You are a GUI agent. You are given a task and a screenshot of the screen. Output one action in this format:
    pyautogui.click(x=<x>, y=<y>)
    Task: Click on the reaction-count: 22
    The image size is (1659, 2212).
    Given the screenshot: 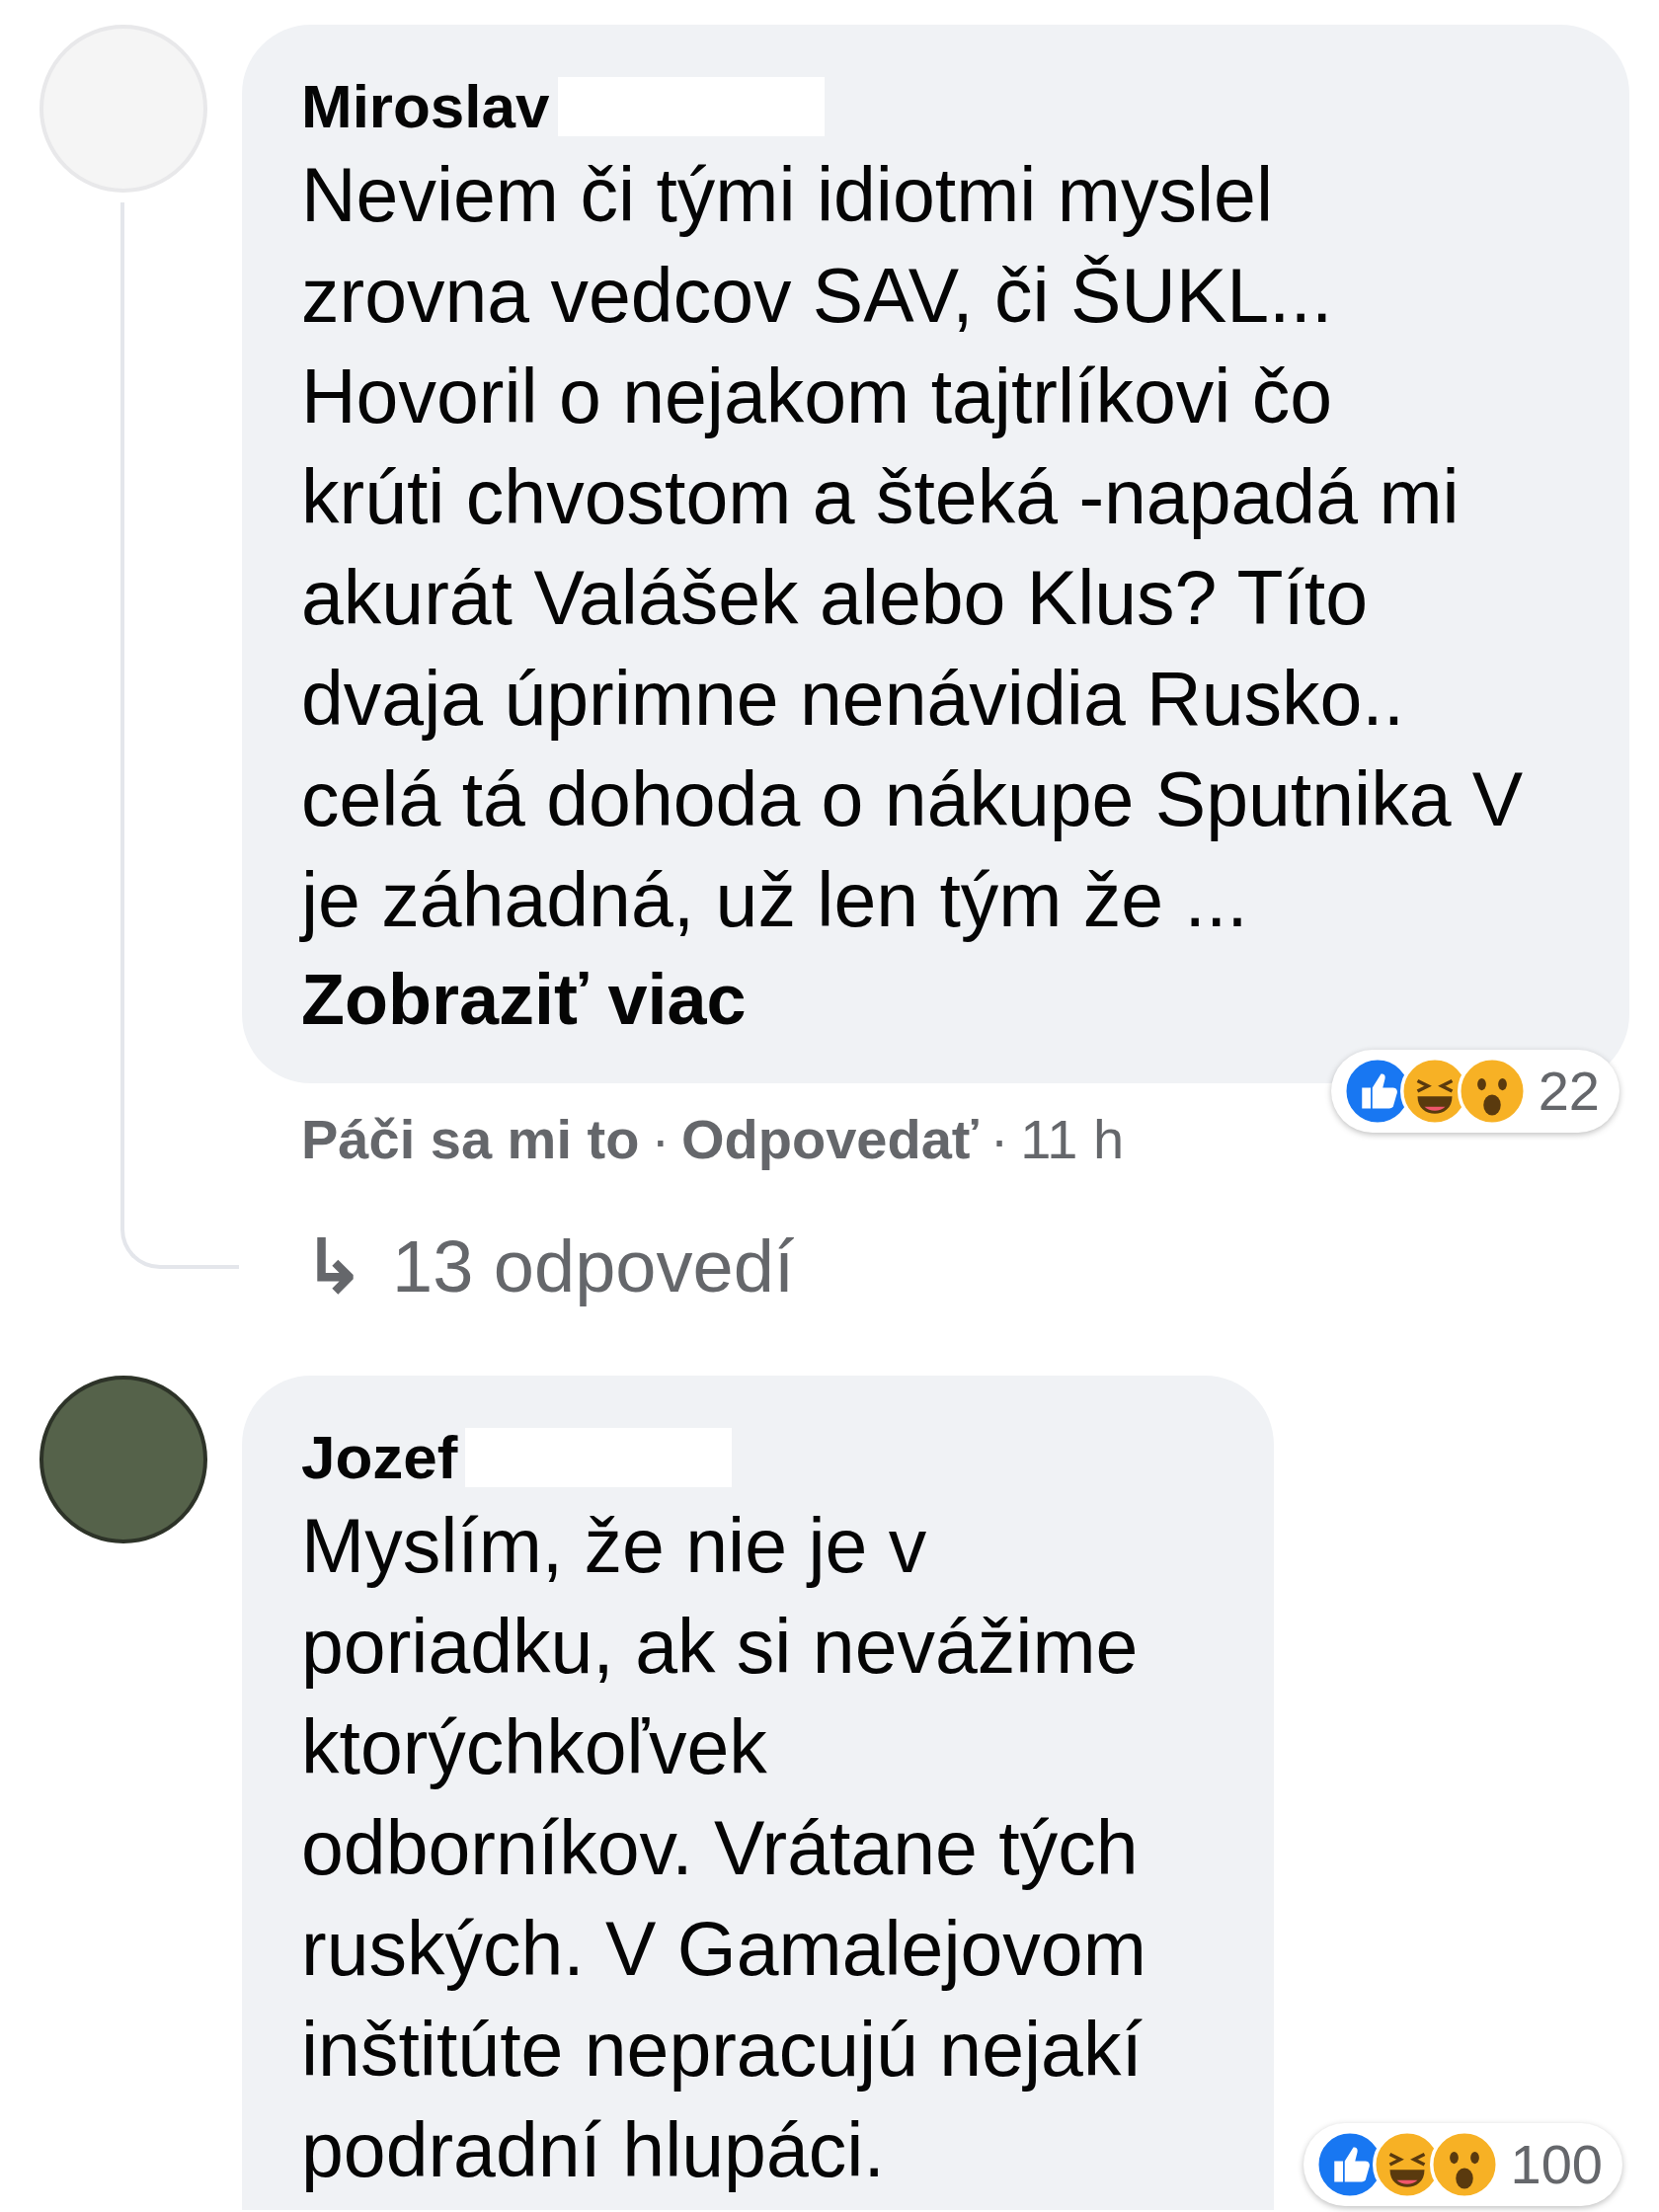 What is the action you would take?
    pyautogui.click(x=1569, y=1092)
    